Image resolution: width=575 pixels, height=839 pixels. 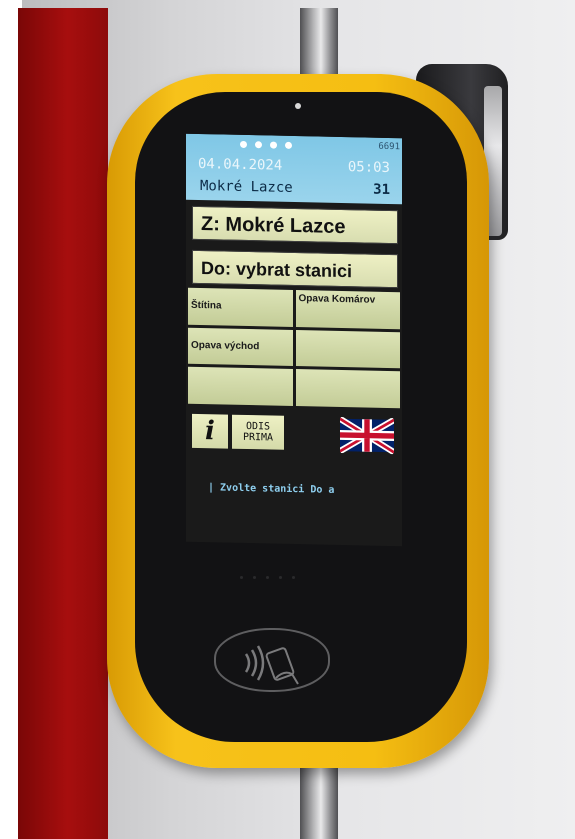 What do you see at coordinates (294, 348) in the screenshot?
I see `station-grid: Štítina Opava Komárov Opava východ` at bounding box center [294, 348].